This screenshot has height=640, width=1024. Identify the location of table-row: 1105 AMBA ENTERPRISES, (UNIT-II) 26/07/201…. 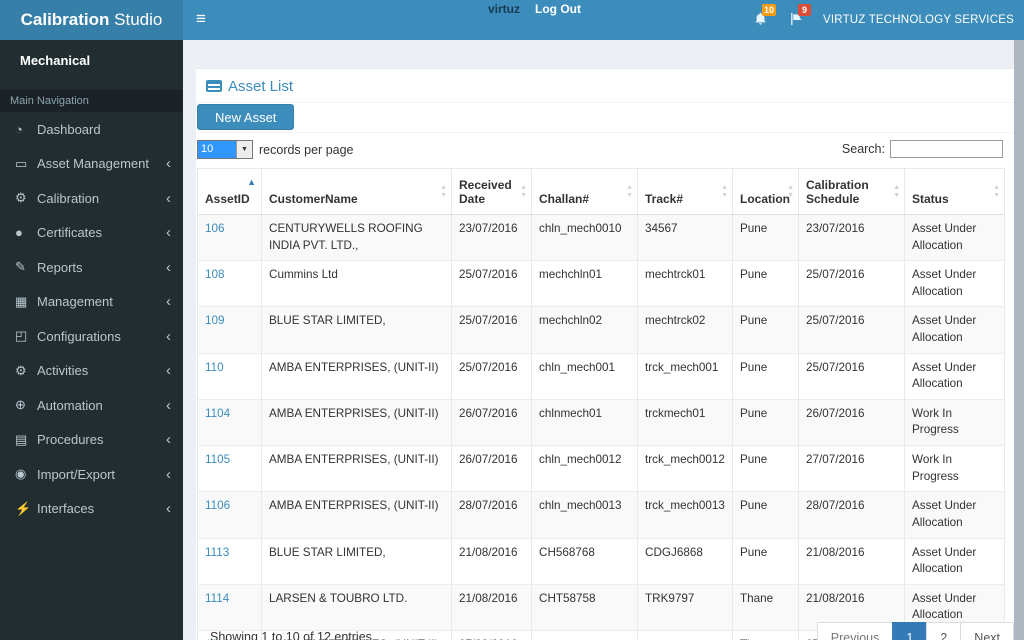
(601, 469).